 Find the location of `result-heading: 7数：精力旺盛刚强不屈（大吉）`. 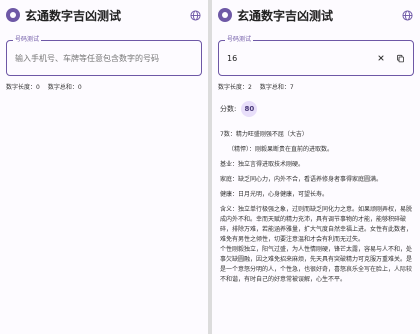

result-heading: 7数：精力旺盛刚强不屈（大吉） is located at coordinates (264, 134).